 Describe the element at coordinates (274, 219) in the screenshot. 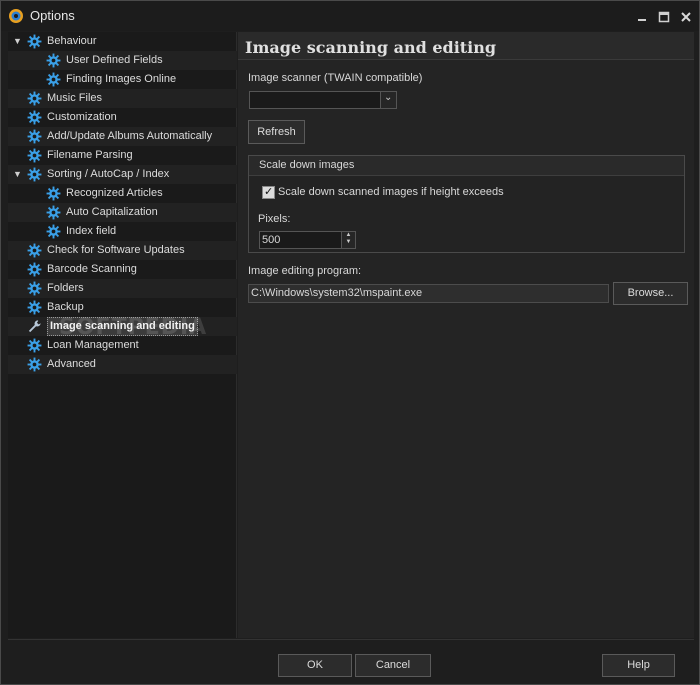

I see `pixels-label: Pixels:` at that location.